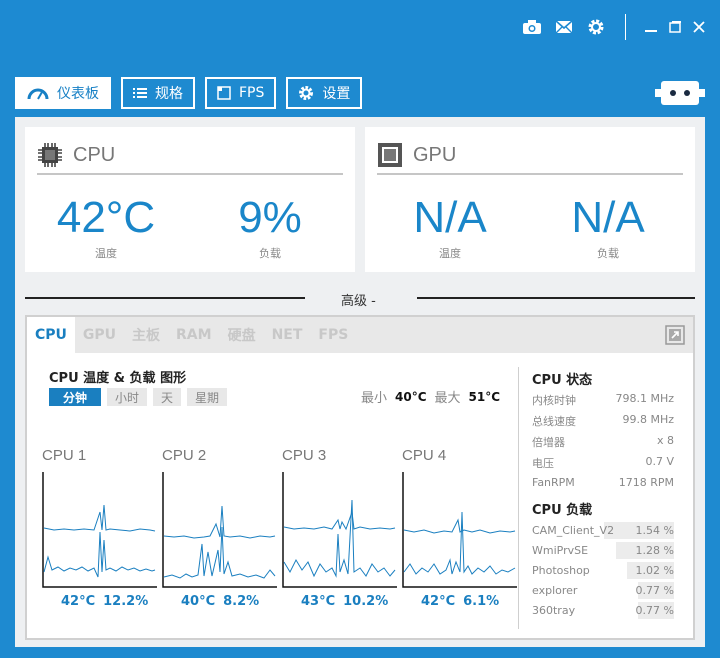  What do you see at coordinates (63, 93) in the screenshot?
I see `nav-dashboard-button: 仪表板` at bounding box center [63, 93].